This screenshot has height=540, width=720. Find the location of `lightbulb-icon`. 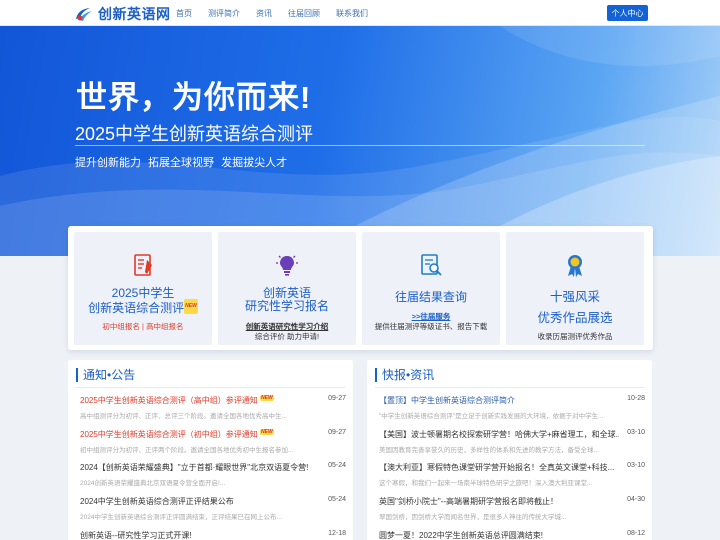

lightbulb-icon is located at coordinates (287, 265).